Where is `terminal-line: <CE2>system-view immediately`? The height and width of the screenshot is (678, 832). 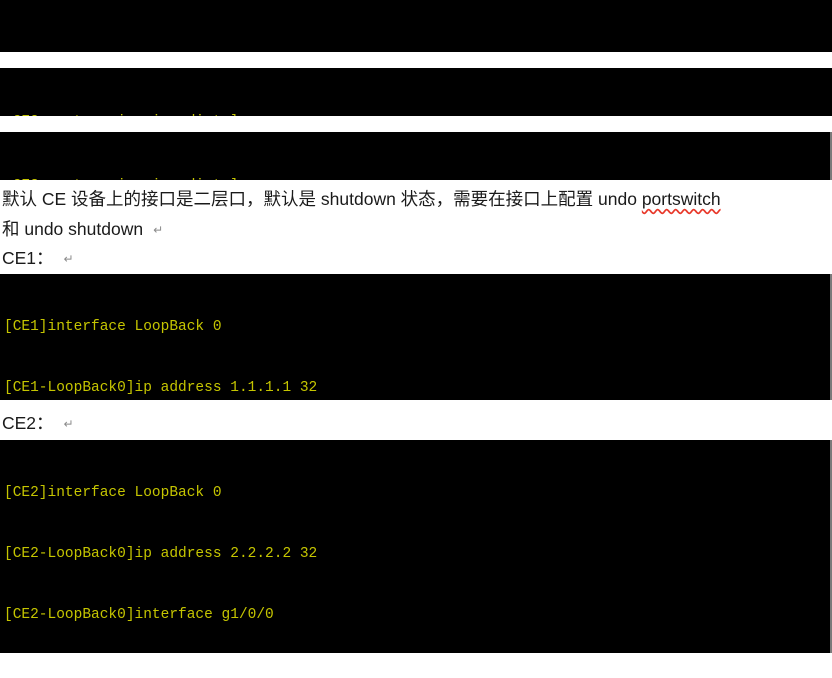
terminal-line: <CE2>system-view immediately is located at coordinates (418, 114).